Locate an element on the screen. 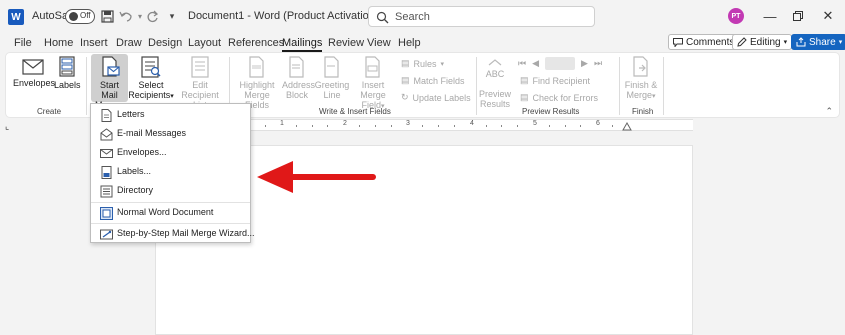 The width and height of the screenshot is (845, 335). share-button: Share ▾ is located at coordinates (818, 42).